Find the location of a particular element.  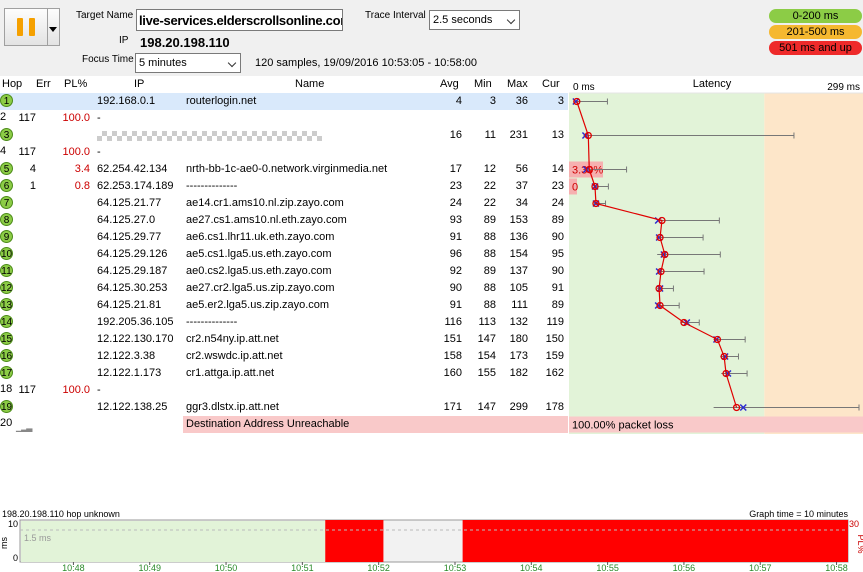

hop-name: ae27.cs1.ams10.nl.eth.zayo.com is located at coordinates (266, 220).